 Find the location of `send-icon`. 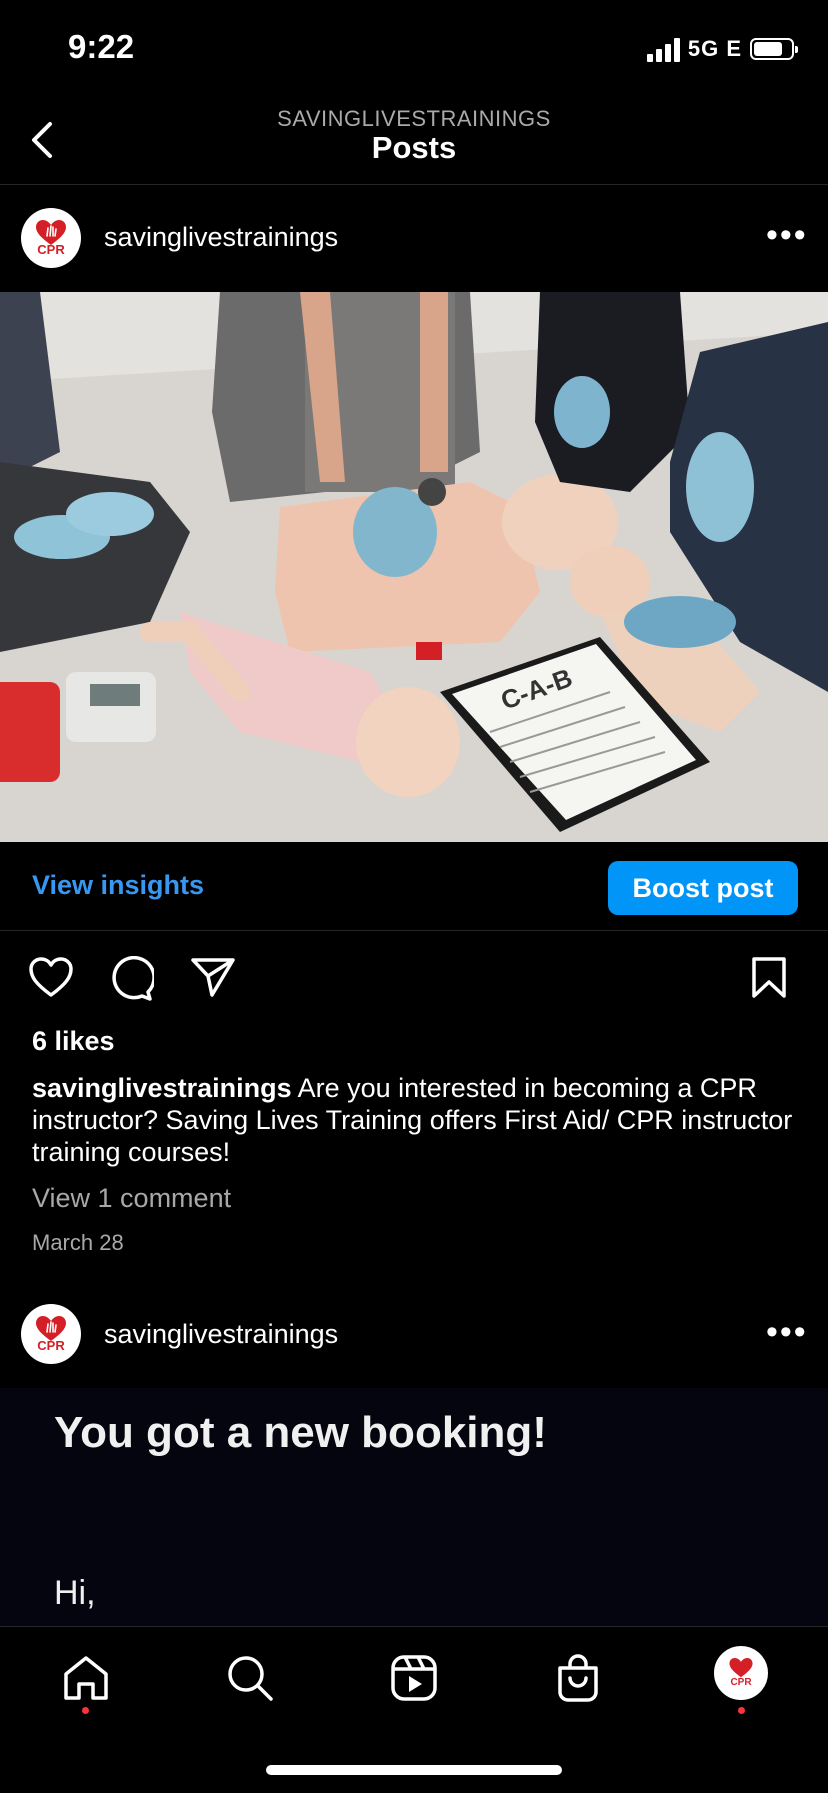

send-icon is located at coordinates (213, 977).